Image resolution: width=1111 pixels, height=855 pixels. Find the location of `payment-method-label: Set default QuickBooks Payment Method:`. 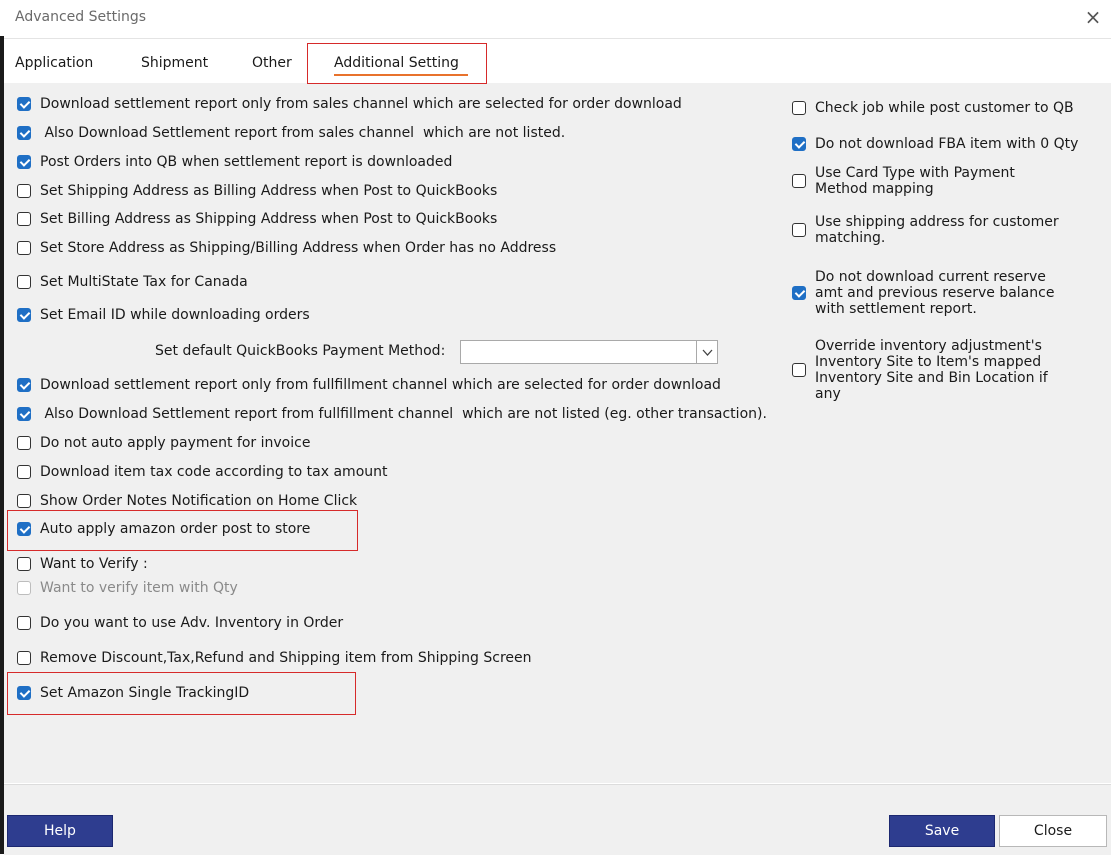

payment-method-label: Set default QuickBooks Payment Method: is located at coordinates (300, 351).